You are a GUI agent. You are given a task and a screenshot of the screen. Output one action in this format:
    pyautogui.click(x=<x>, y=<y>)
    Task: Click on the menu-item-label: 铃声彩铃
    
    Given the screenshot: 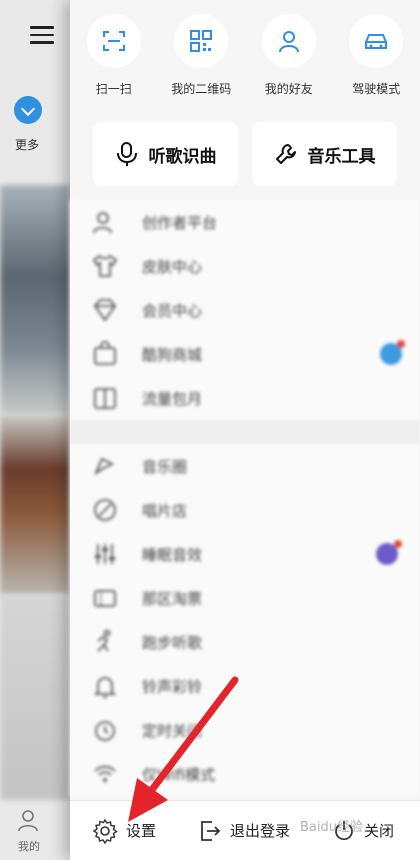 What is the action you would take?
    pyautogui.click(x=172, y=686)
    